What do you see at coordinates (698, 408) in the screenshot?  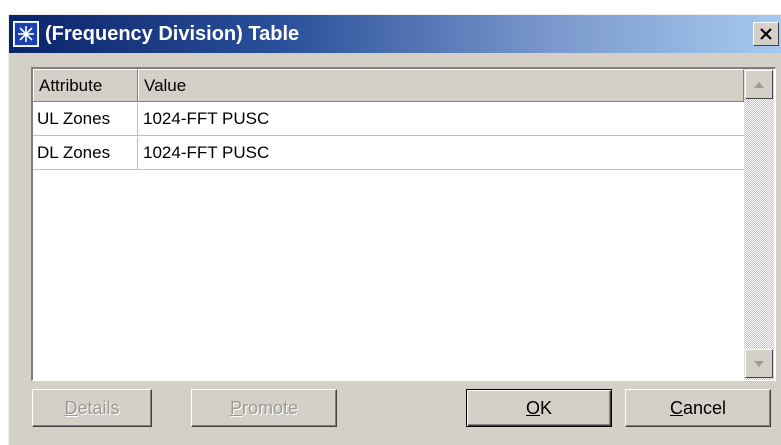 I see `cancel-button: Cancel` at bounding box center [698, 408].